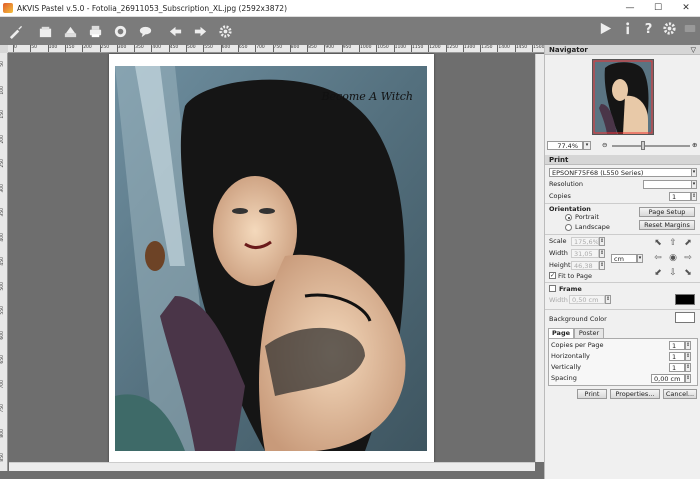 The width and height of the screenshot is (700, 479). What do you see at coordinates (685, 317) in the screenshot?
I see `background-color-swatch` at bounding box center [685, 317].